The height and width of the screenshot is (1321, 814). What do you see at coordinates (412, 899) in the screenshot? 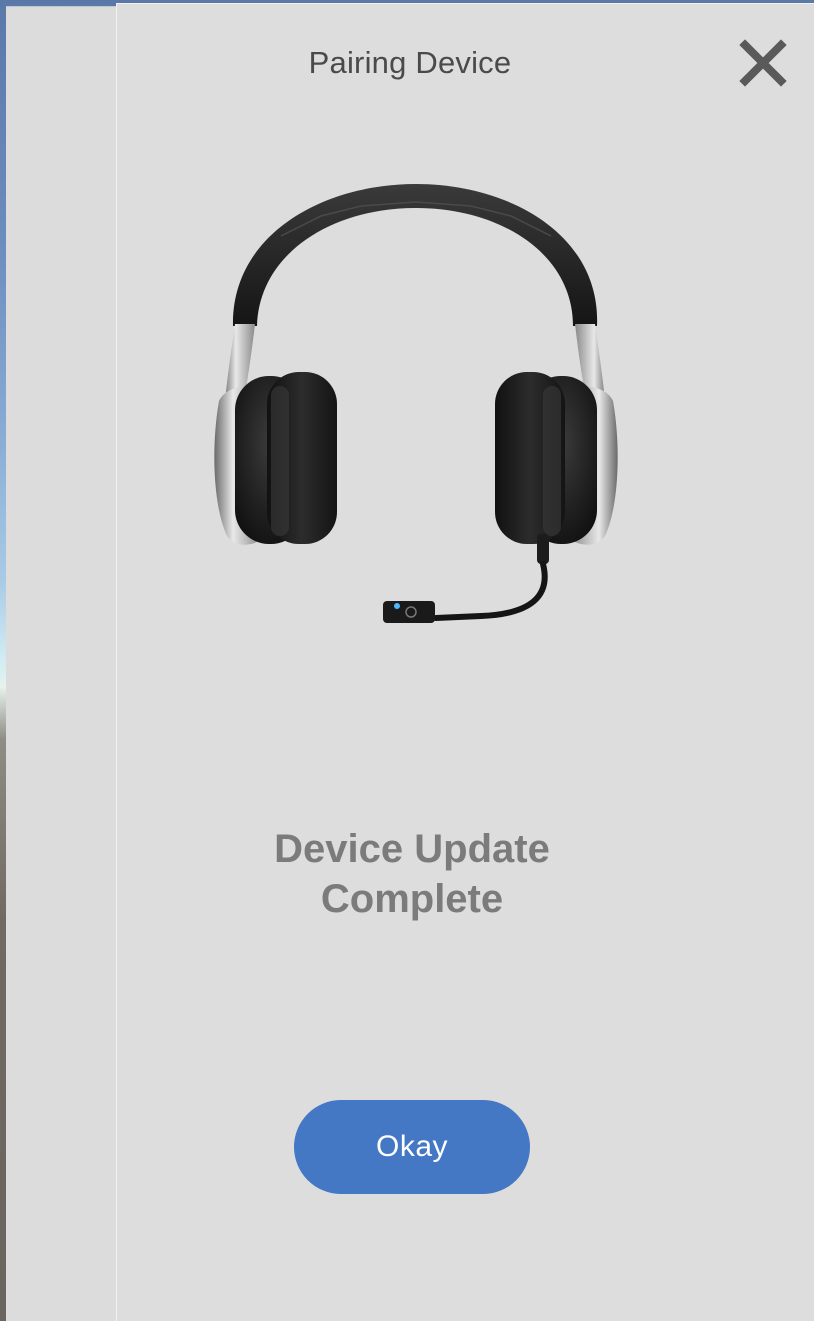
I see `status-message-line2: Complete` at bounding box center [412, 899].